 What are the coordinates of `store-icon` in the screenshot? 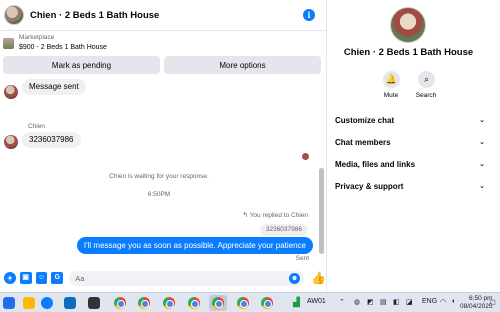 It's located at (70, 303).